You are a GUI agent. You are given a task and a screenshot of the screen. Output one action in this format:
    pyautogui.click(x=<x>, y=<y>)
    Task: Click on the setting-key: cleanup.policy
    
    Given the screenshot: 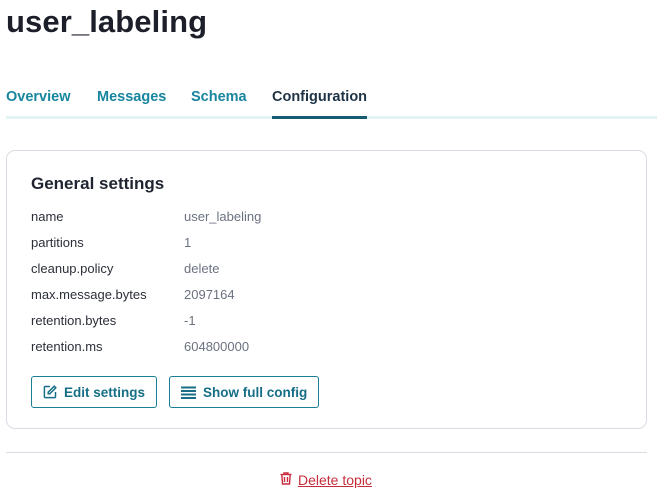 What is the action you would take?
    pyautogui.click(x=72, y=268)
    